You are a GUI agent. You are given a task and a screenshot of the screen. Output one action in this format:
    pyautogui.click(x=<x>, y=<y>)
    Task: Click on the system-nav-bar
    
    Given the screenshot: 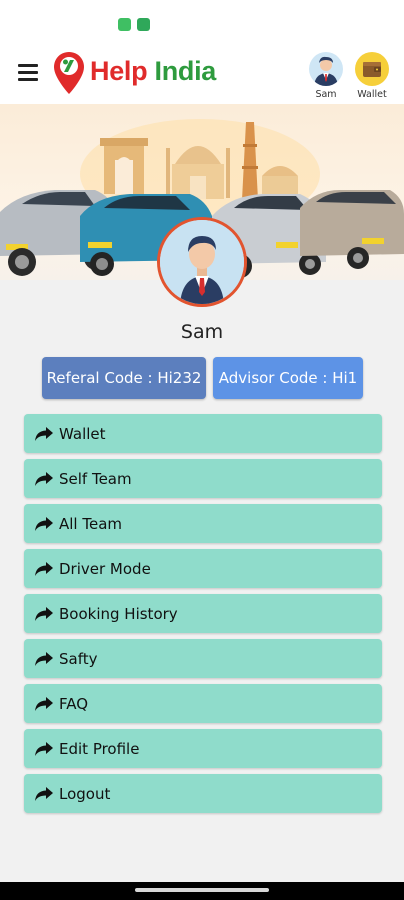 What is the action you would take?
    pyautogui.click(x=202, y=891)
    